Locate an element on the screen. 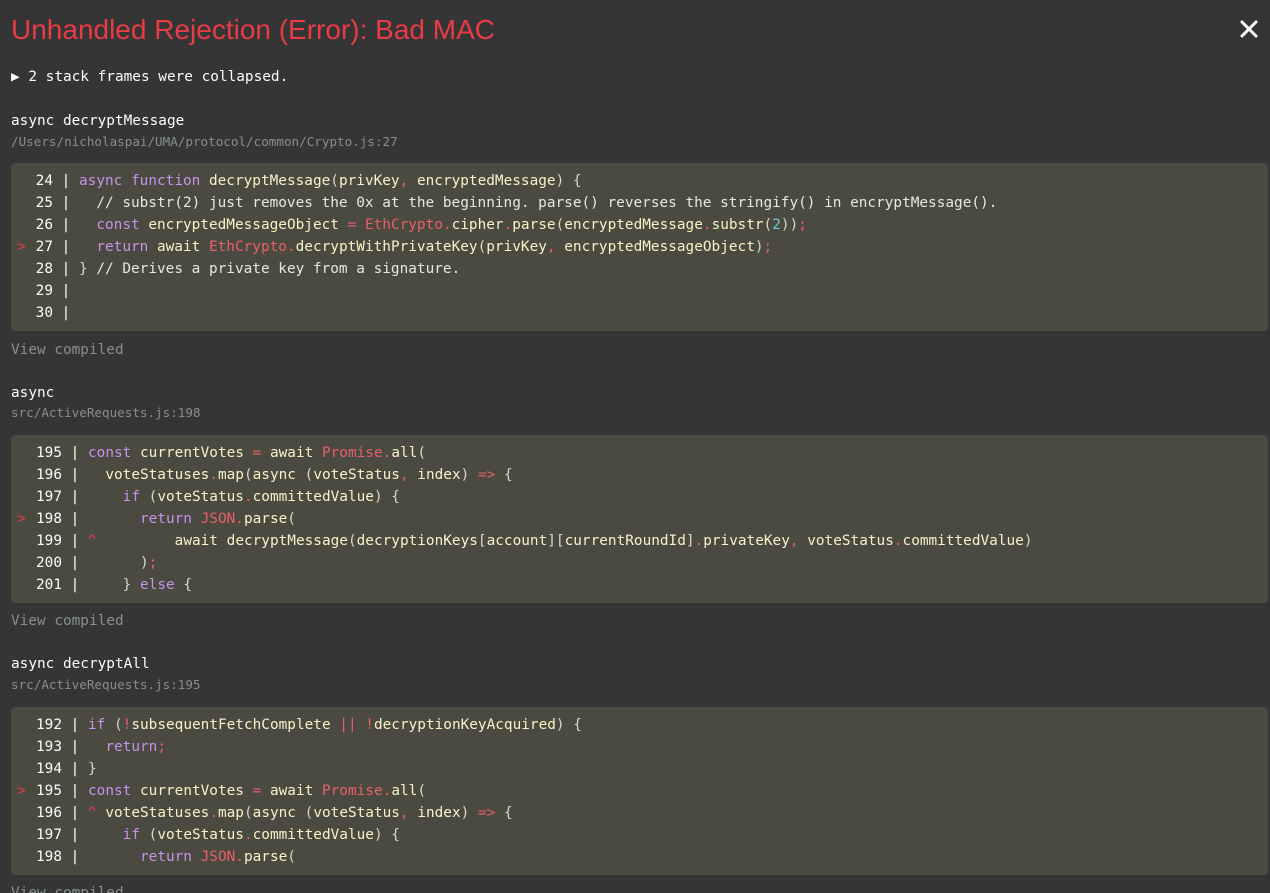 Image resolution: width=1270 pixels, height=893 pixels. code-token: => is located at coordinates (486, 813).